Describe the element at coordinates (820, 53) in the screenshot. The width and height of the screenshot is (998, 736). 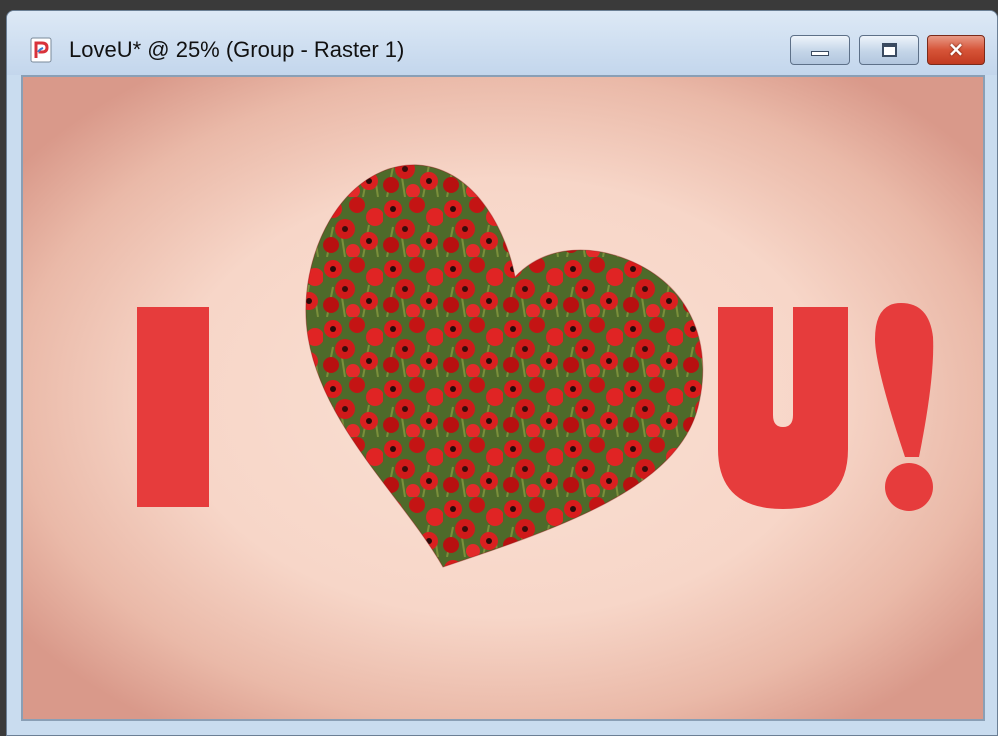
I see `minimize-icon` at that location.